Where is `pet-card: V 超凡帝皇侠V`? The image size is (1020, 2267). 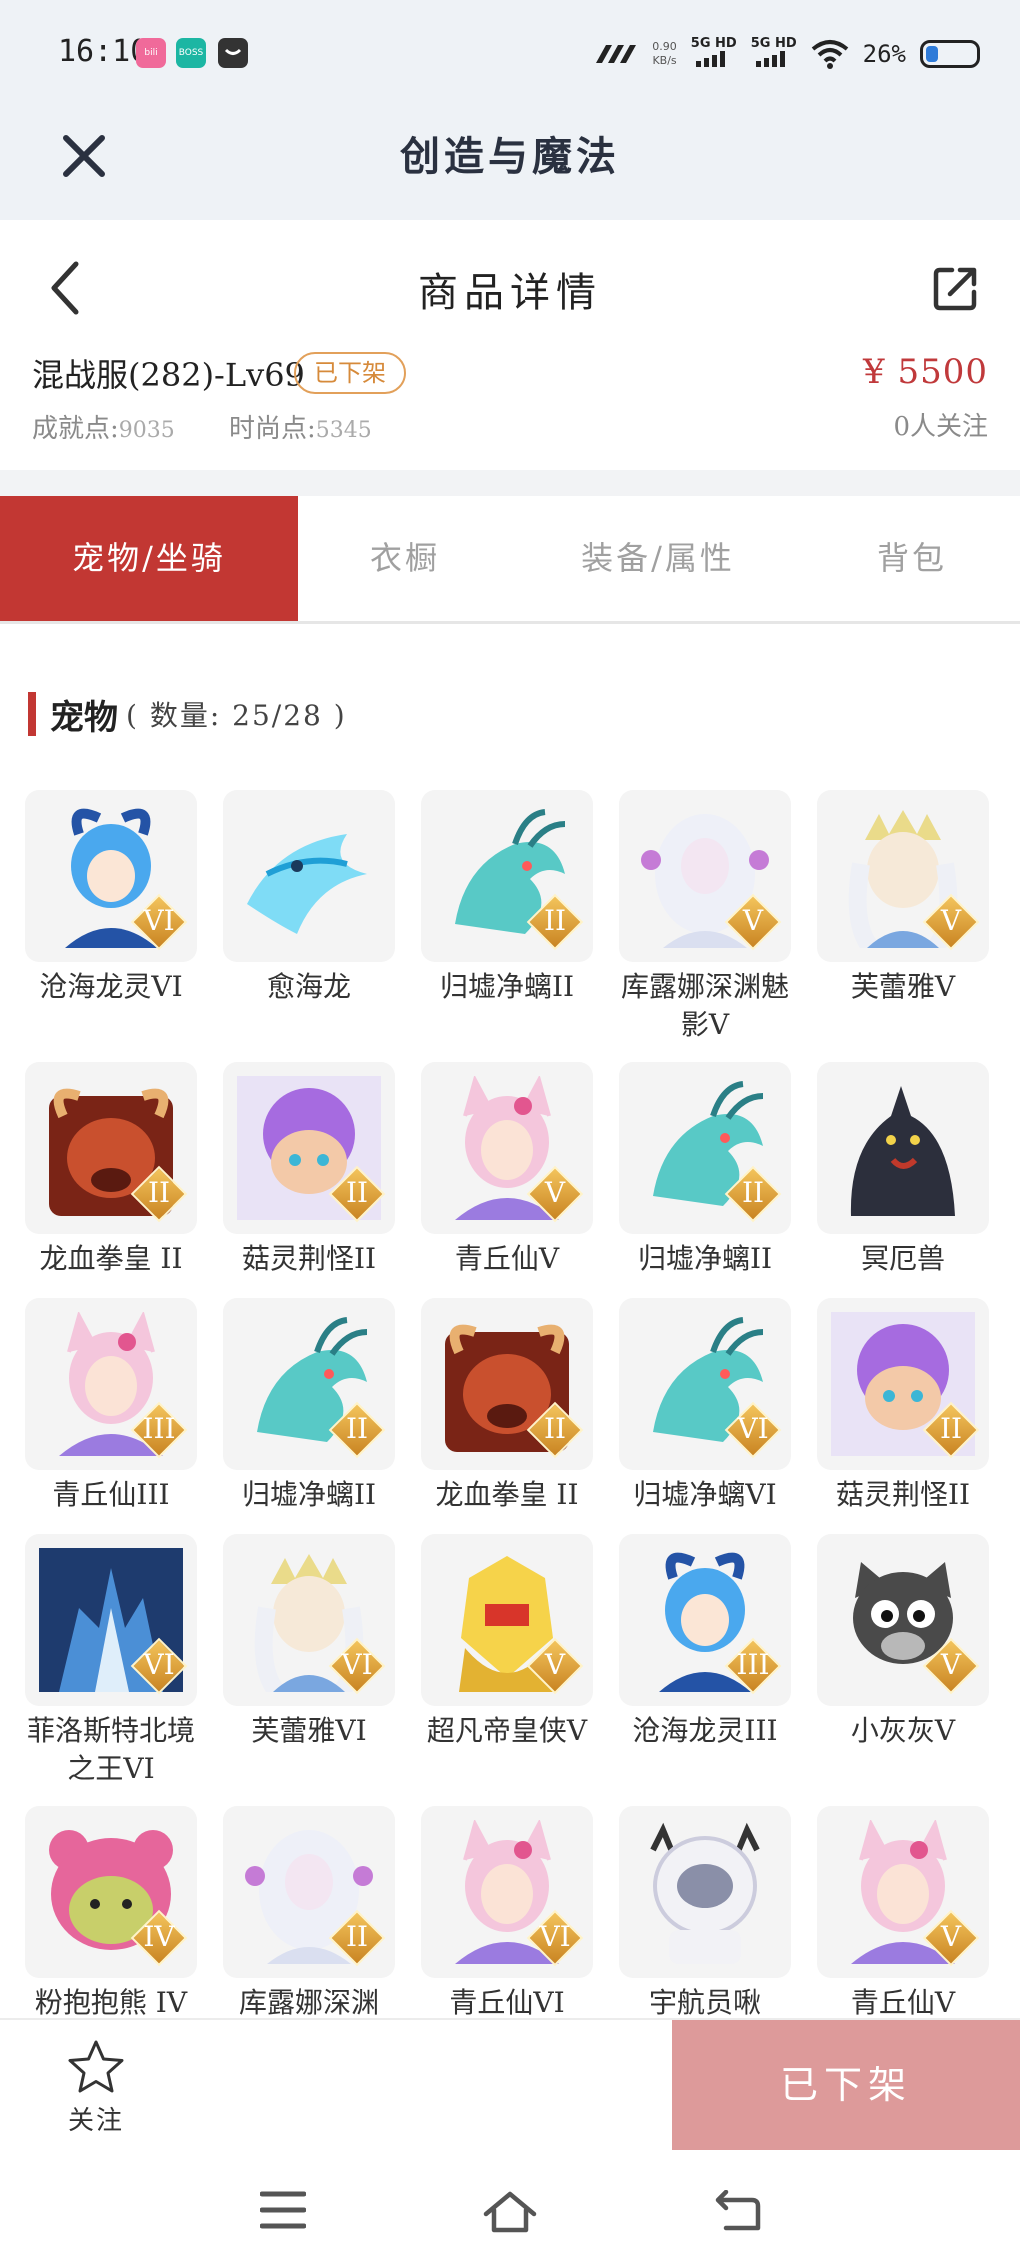 pet-card: V 超凡帝皇侠V is located at coordinates (507, 1642).